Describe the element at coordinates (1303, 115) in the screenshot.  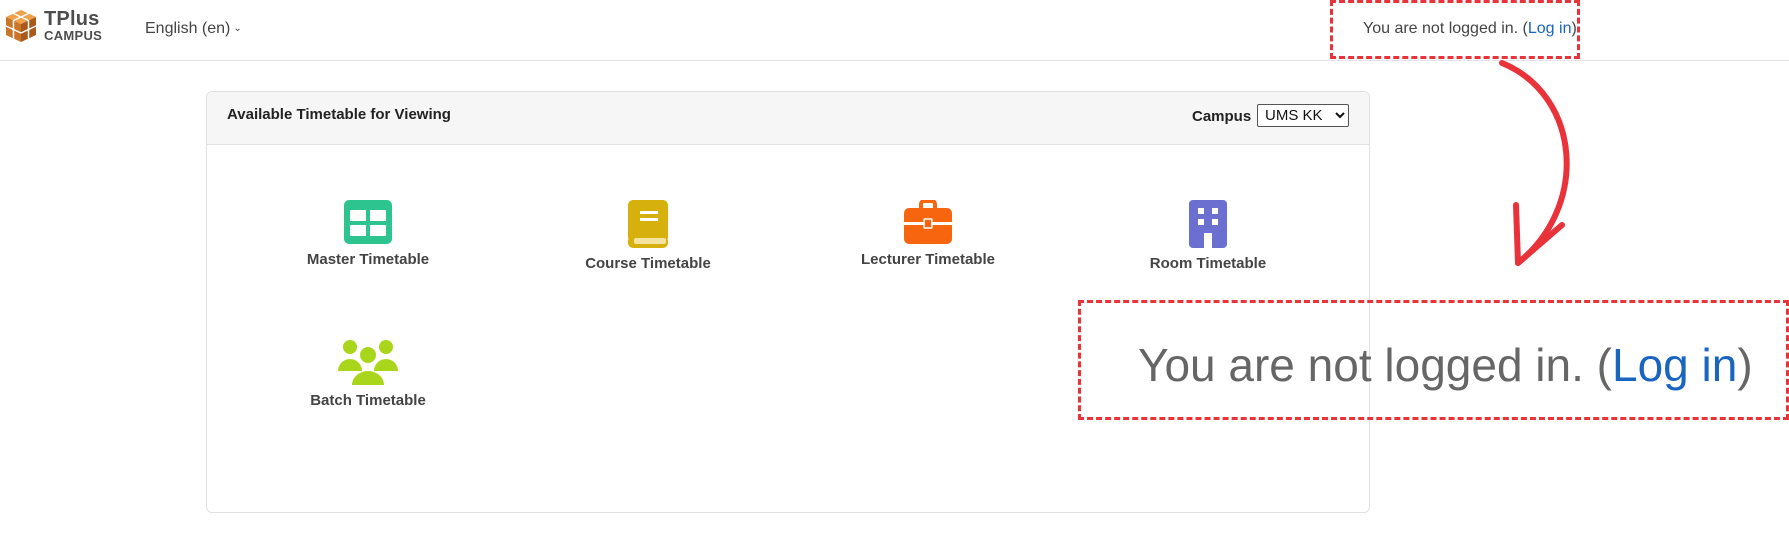
I see `campus-select: UMS KK` at that location.